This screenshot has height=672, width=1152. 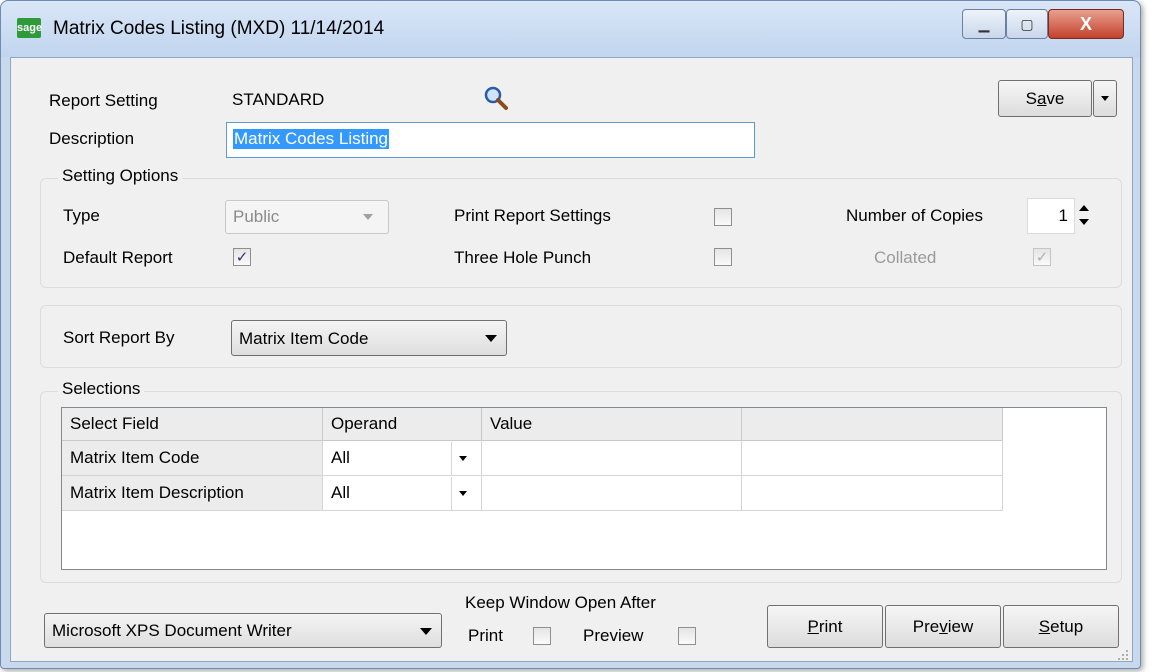 I want to click on table-row-field: Matrix Item Description, so click(x=192, y=493).